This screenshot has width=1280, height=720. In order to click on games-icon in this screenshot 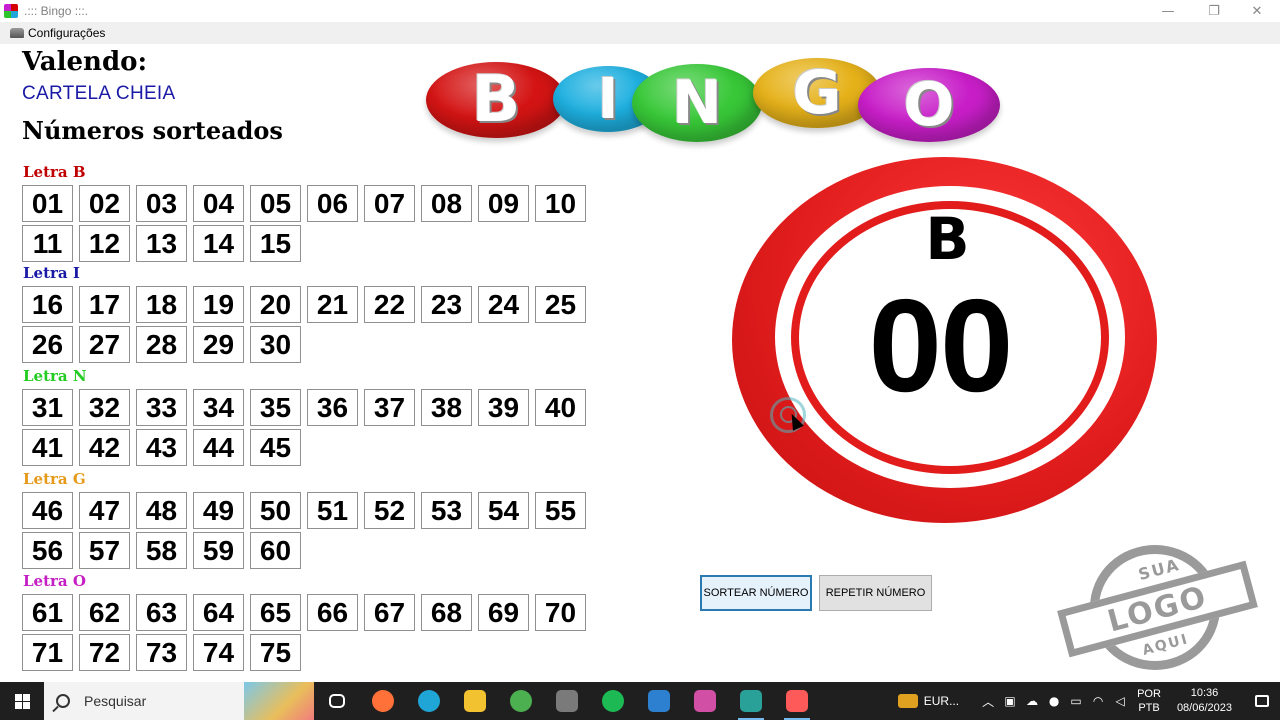, I will do `click(705, 701)`.